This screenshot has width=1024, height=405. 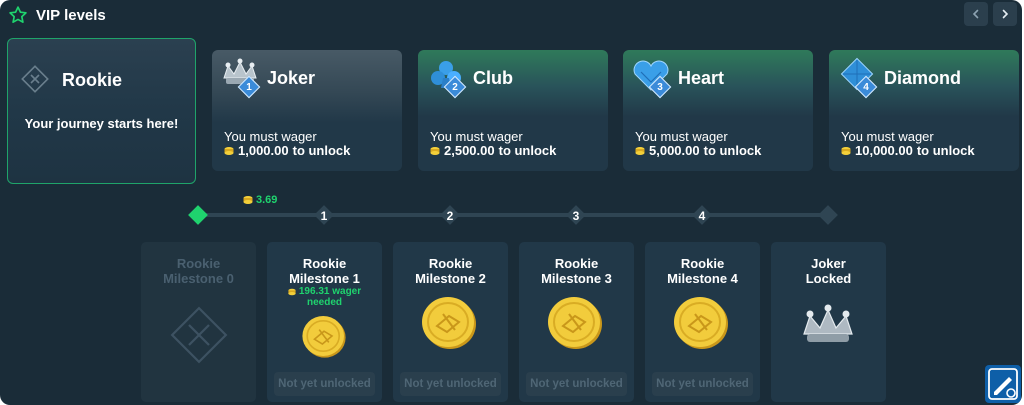 I want to click on progress-amount: 3.69, so click(x=260, y=200).